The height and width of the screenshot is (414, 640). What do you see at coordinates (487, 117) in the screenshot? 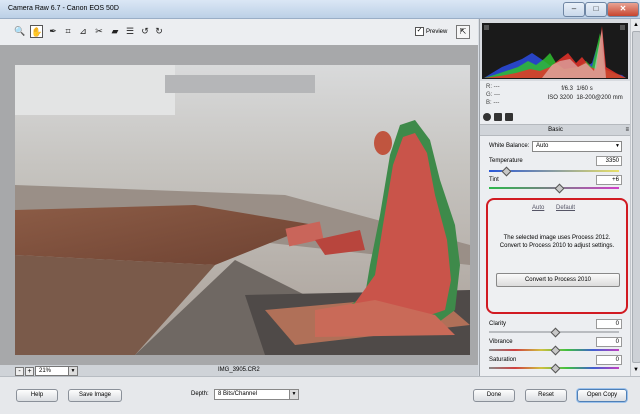
I see `tab-basic-icon` at bounding box center [487, 117].